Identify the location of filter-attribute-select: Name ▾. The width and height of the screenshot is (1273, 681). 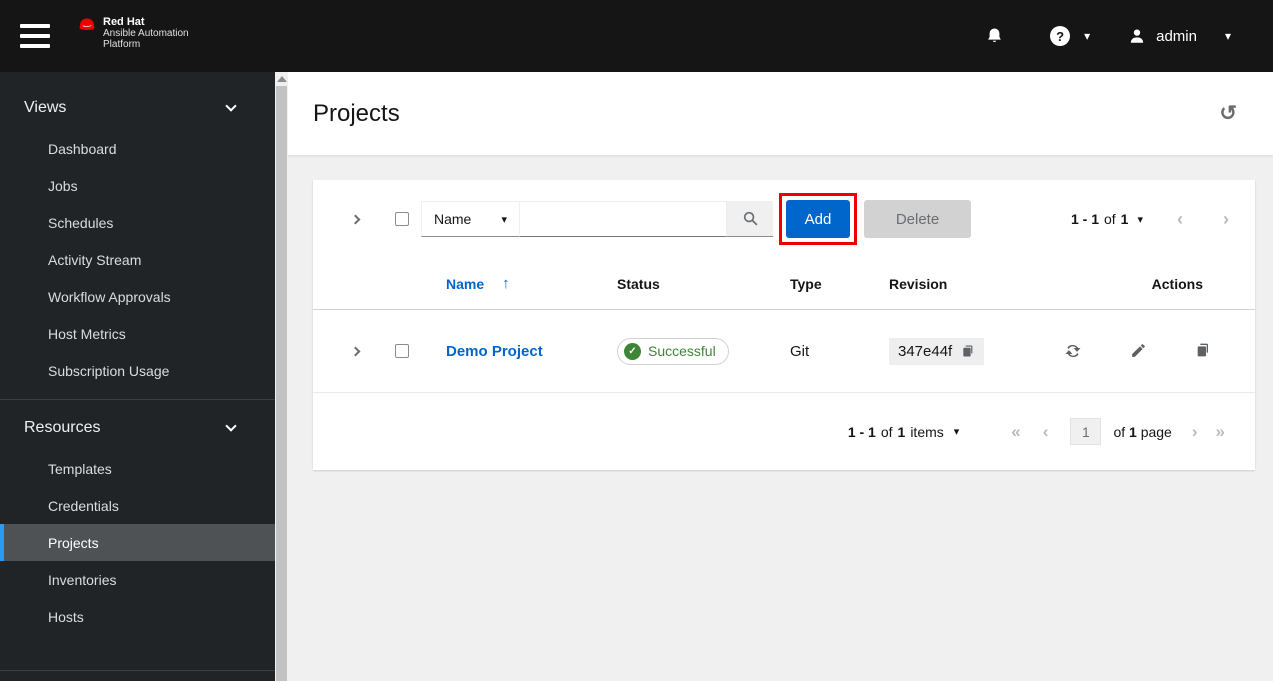
(470, 219).